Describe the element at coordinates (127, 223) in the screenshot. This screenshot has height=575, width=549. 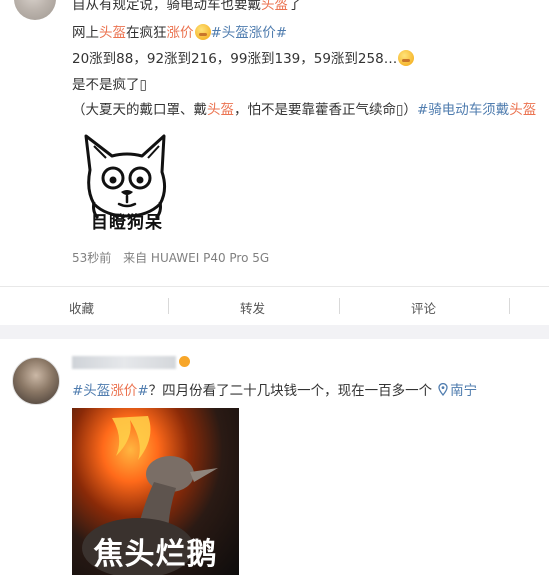
I see `sticker-caption: 目瞪狗呆` at that location.